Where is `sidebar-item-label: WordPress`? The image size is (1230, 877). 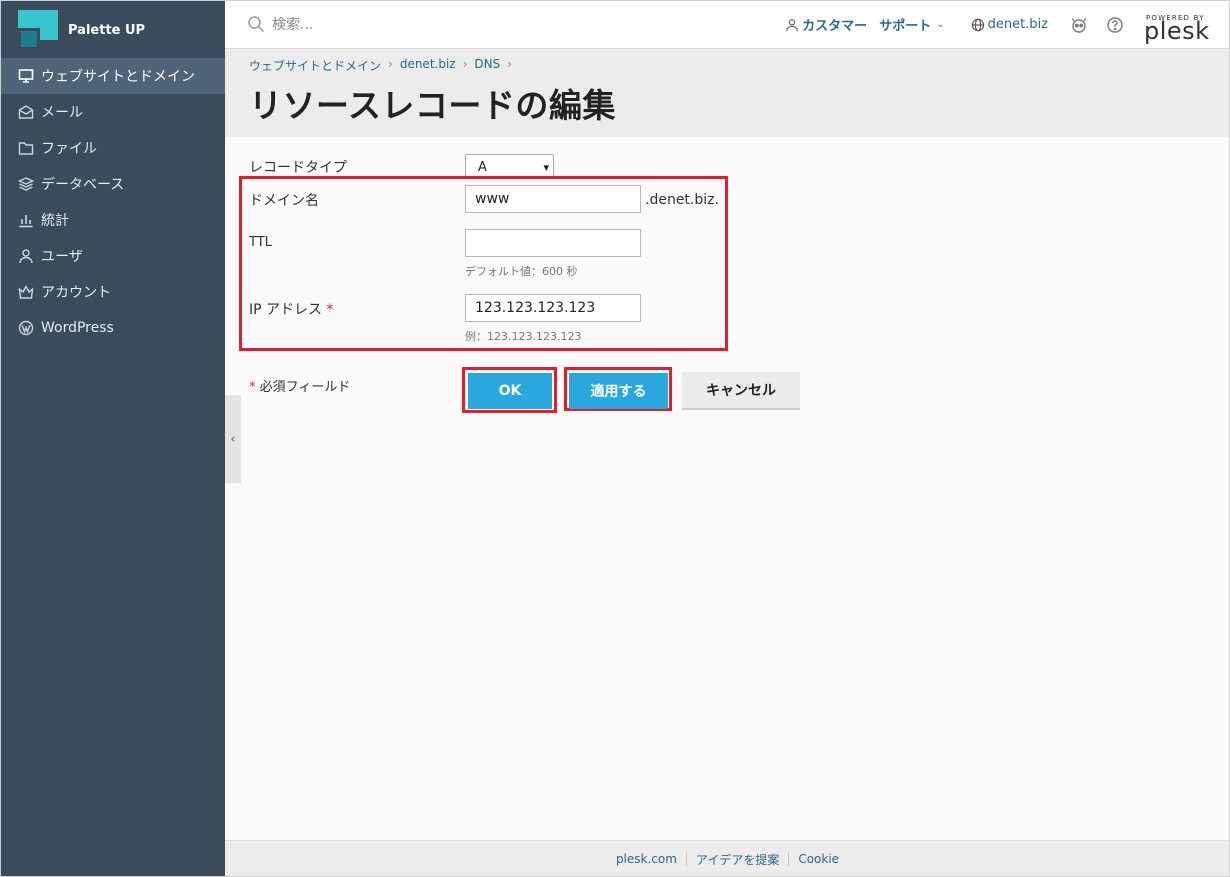 sidebar-item-label: WordPress is located at coordinates (77, 328).